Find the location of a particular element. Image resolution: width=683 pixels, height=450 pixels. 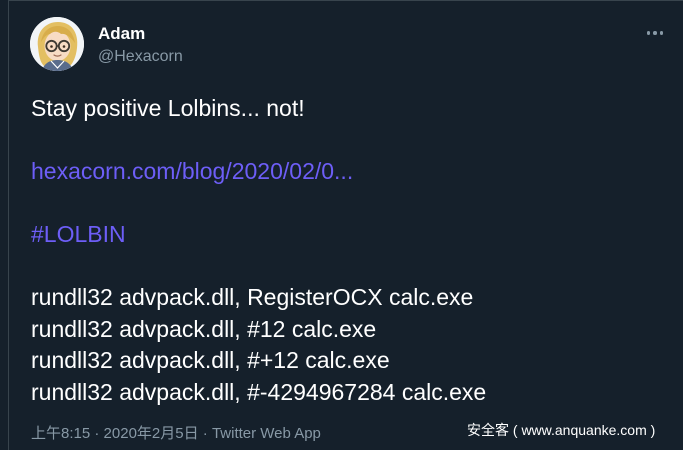

avatar is located at coordinates (57, 44).